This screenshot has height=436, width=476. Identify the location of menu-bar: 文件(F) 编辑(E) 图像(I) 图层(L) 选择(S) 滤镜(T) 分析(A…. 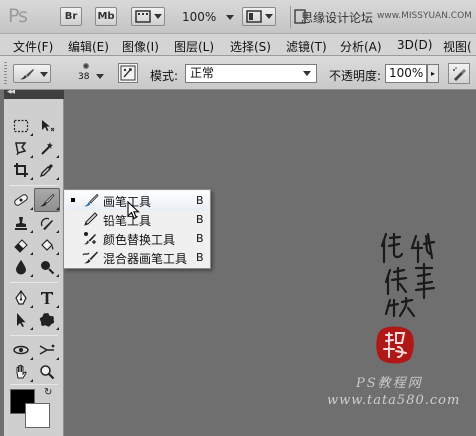
(238, 45).